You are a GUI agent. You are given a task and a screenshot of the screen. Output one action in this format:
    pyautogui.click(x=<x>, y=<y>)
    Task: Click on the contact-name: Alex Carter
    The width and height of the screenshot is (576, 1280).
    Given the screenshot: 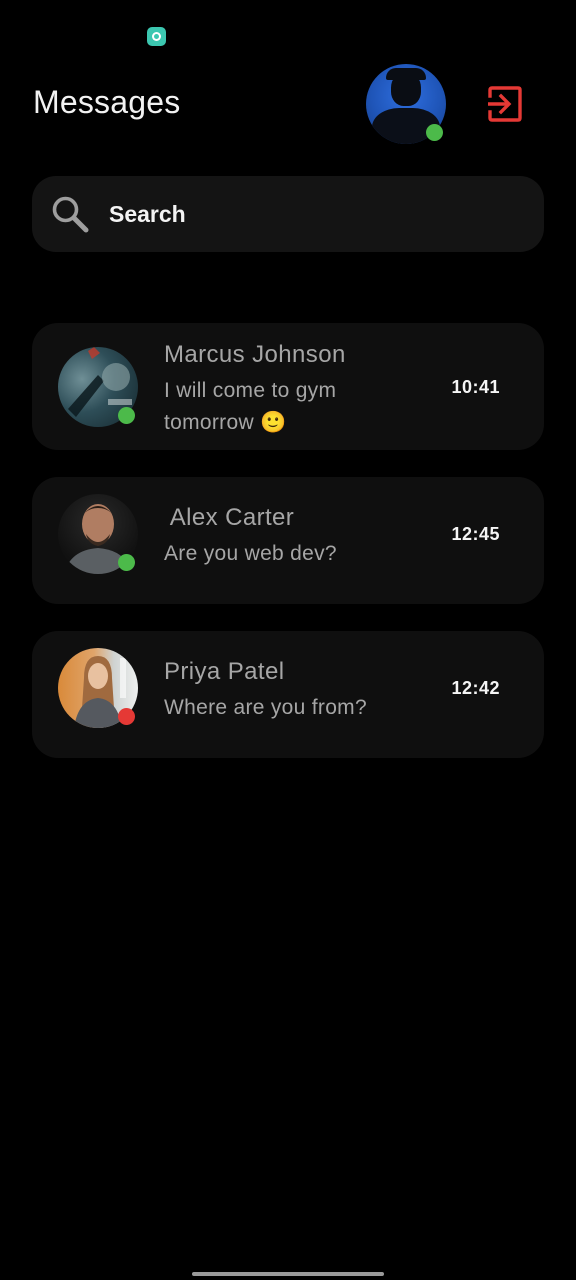 What is the action you would take?
    pyautogui.click(x=229, y=517)
    